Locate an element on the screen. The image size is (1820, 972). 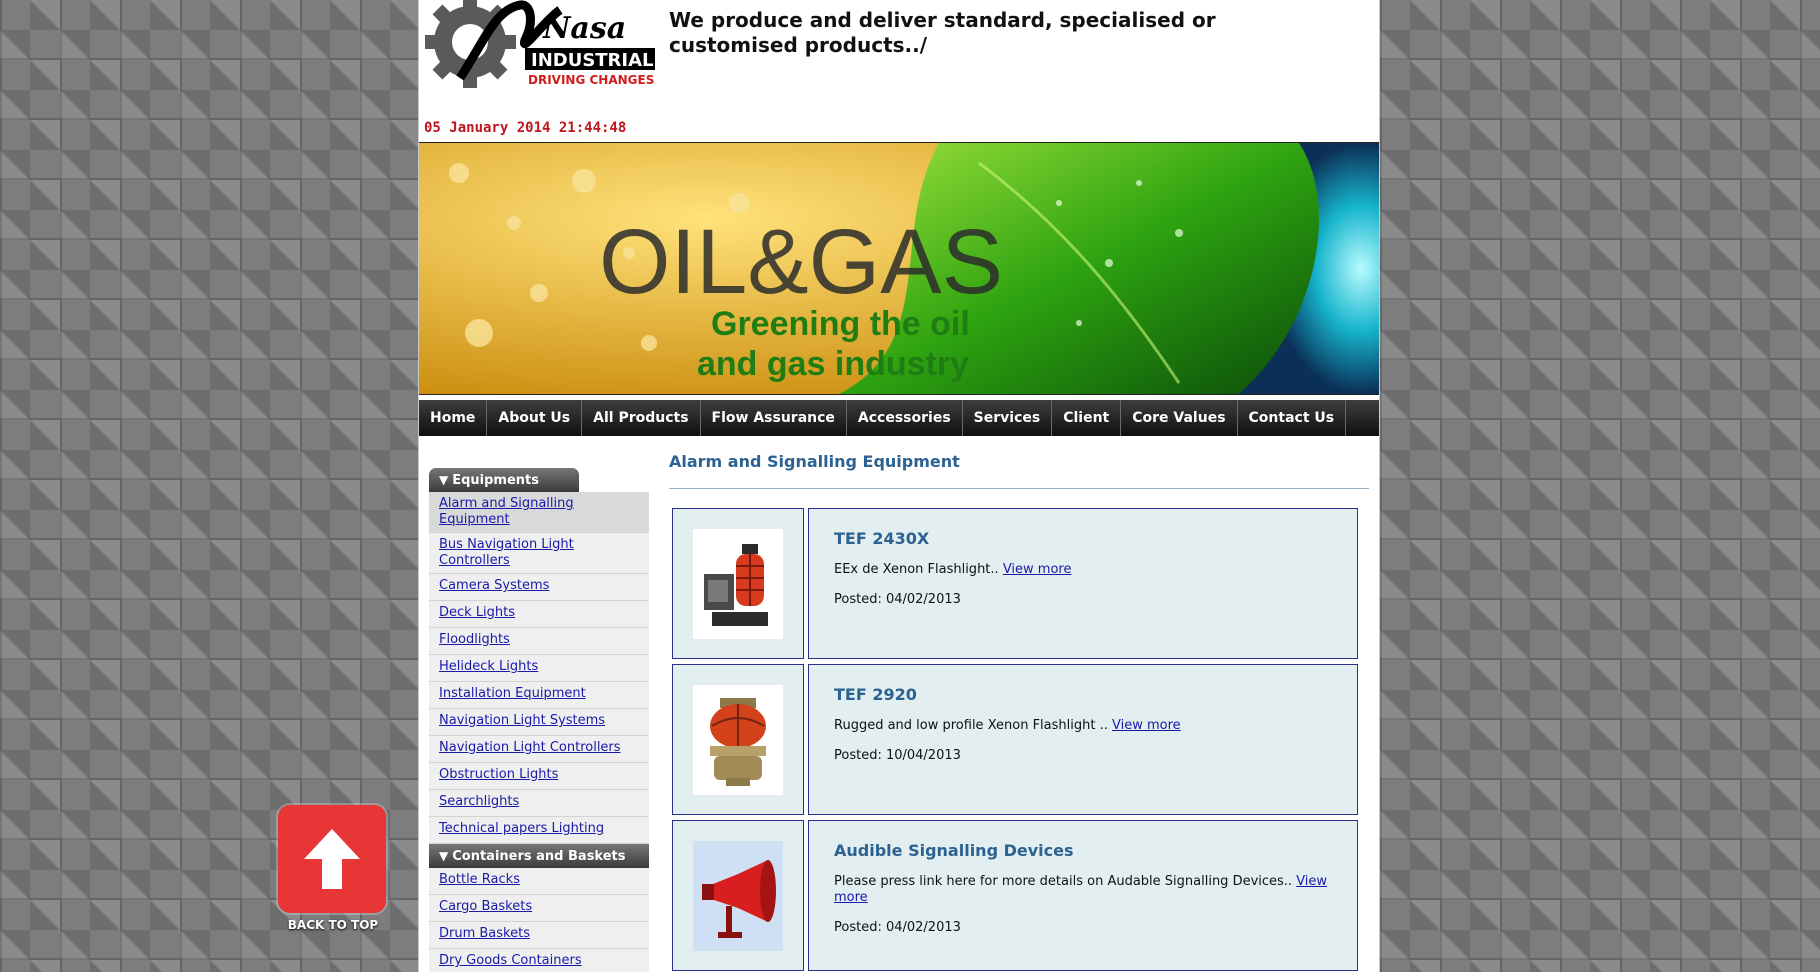
sidebar-link: Searchlights is located at coordinates (479, 801).